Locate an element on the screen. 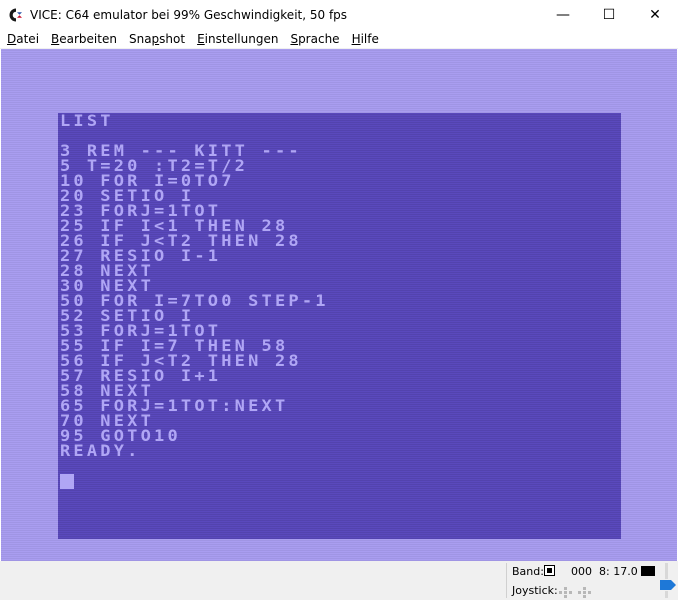 The height and width of the screenshot is (604, 678). screen-line: READY. is located at coordinates (100, 451).